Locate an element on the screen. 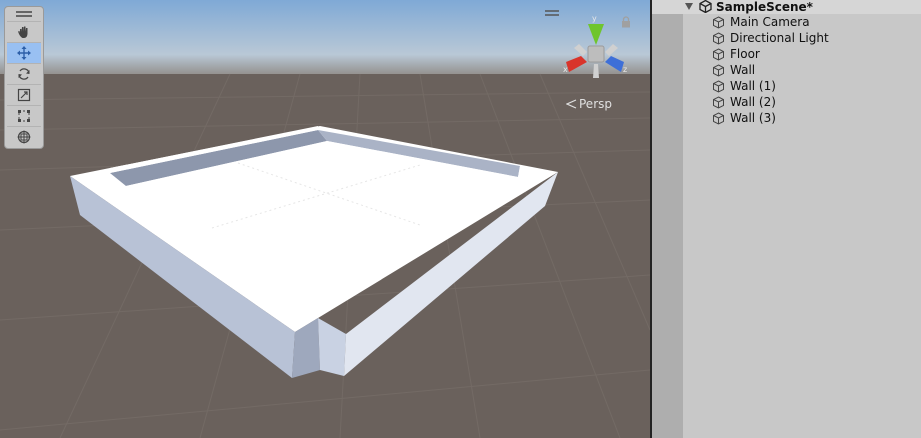 This screenshot has height=438, width=921. transform-tool-button is located at coordinates (24, 136).